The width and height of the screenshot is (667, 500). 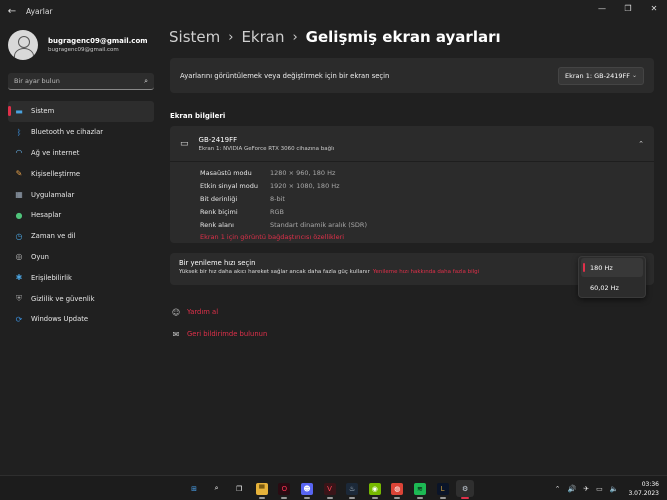 I want to click on league-icon: L, so click(x=443, y=489).